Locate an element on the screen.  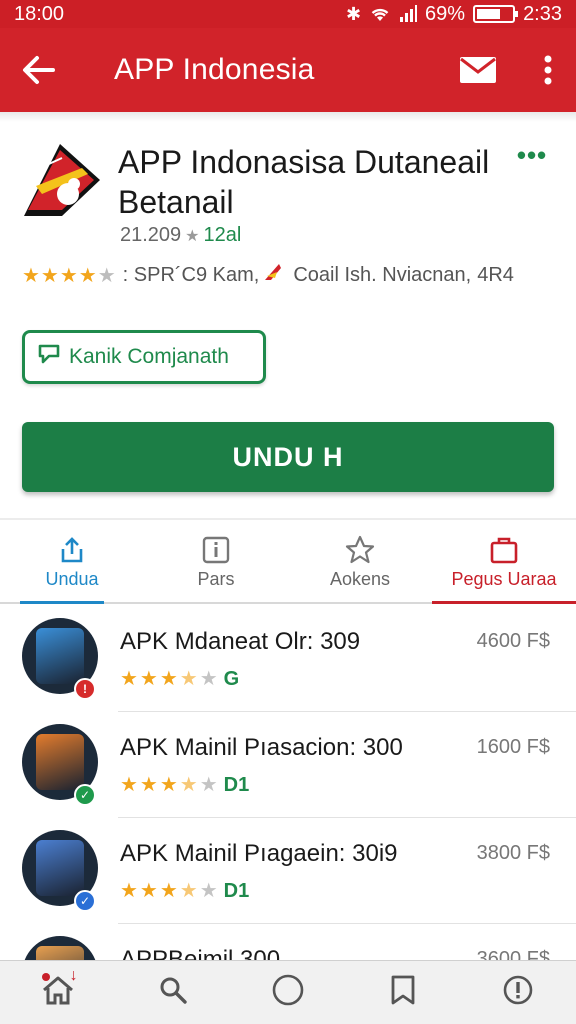
battery-icon is located at coordinates (496, 14).